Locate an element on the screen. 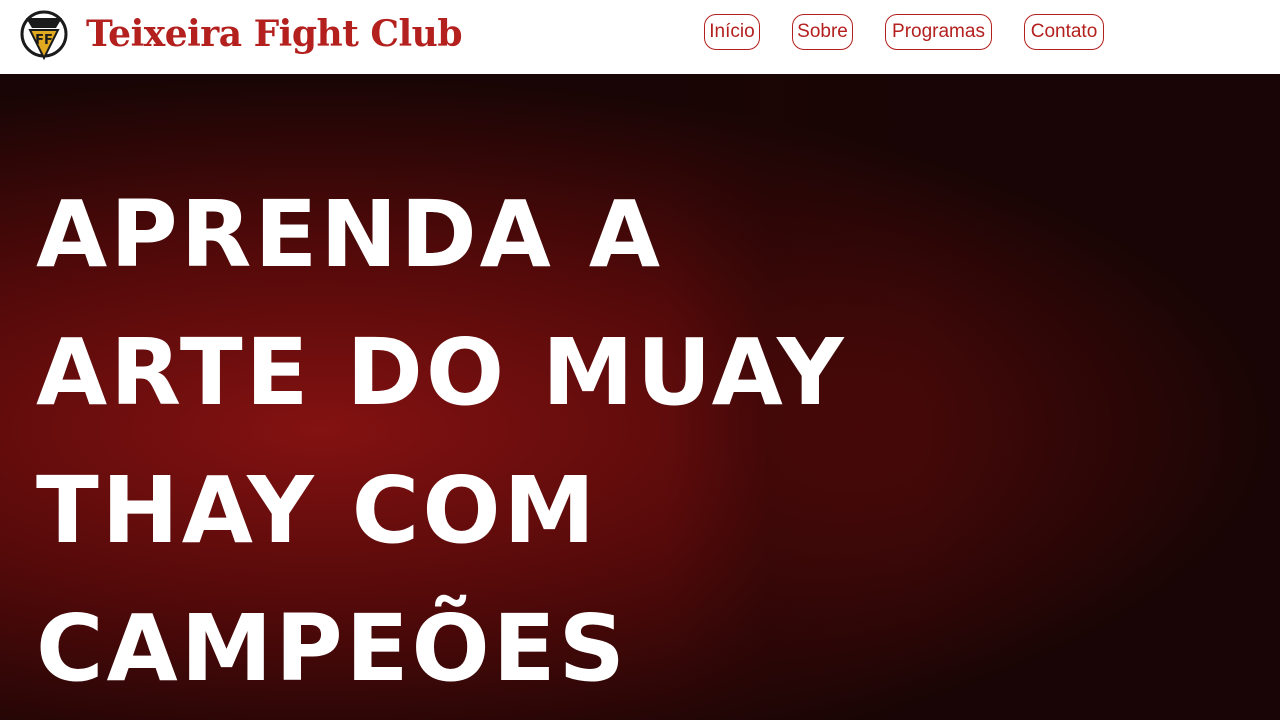 The width and height of the screenshot is (1280, 720). headline-line-2: ARTE DO MUAY is located at coordinates (441, 372).